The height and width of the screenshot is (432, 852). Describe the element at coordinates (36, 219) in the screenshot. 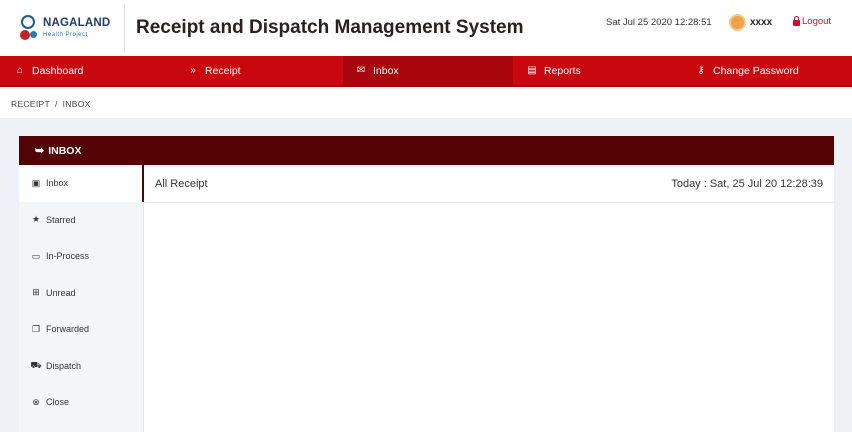

I see `star-icon: ★` at that location.